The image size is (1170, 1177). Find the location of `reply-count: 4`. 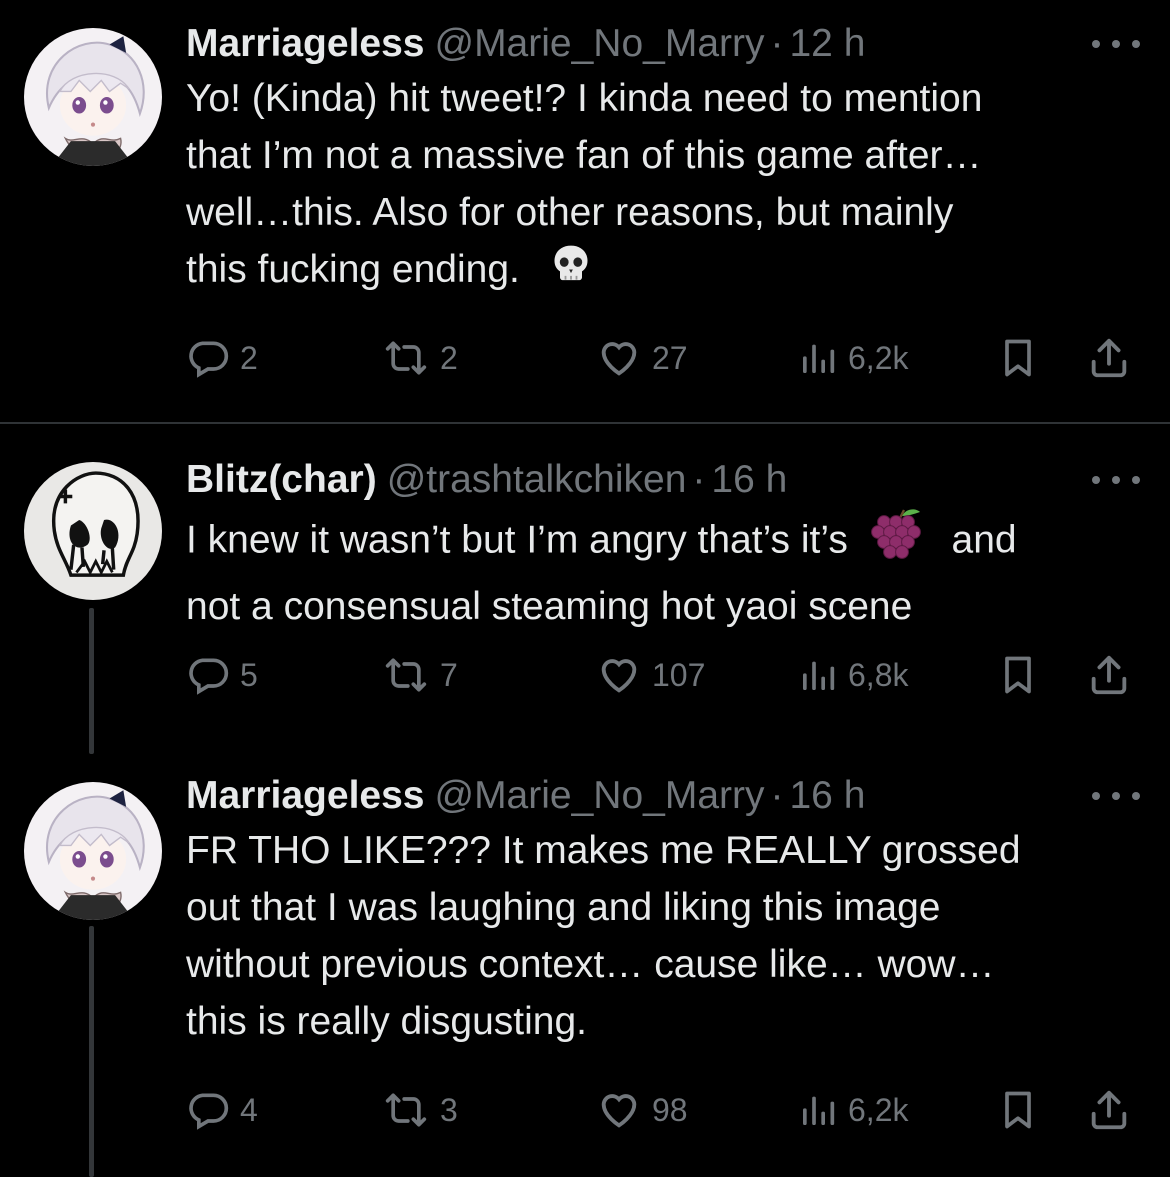

reply-count: 4 is located at coordinates (249, 1109).